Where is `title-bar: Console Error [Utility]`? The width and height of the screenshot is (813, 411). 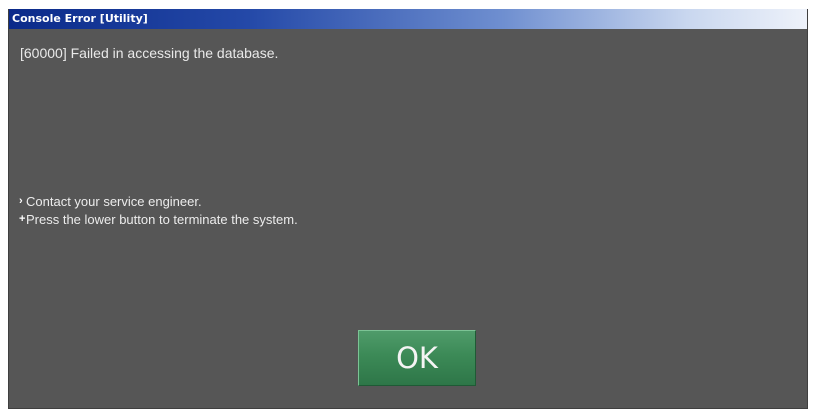
title-bar: Console Error [Utility] is located at coordinates (408, 19).